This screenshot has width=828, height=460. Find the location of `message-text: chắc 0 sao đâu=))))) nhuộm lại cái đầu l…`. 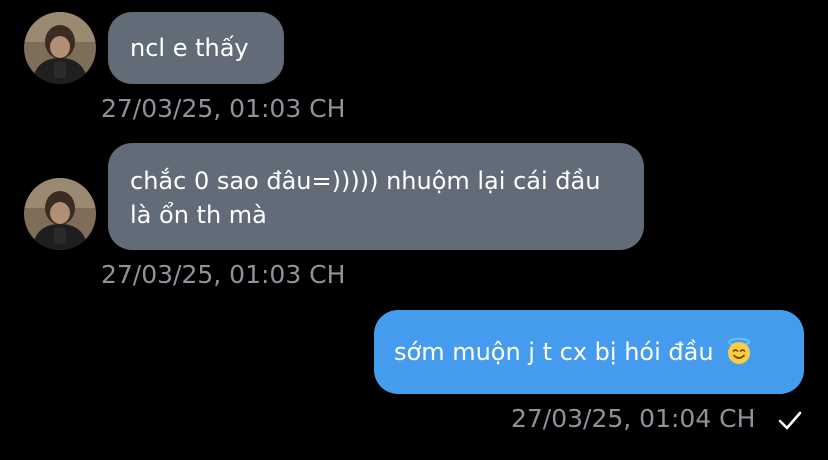

message-text: chắc 0 sao đâu=))))) nhuộm lại cái đầu l… is located at coordinates (365, 198).